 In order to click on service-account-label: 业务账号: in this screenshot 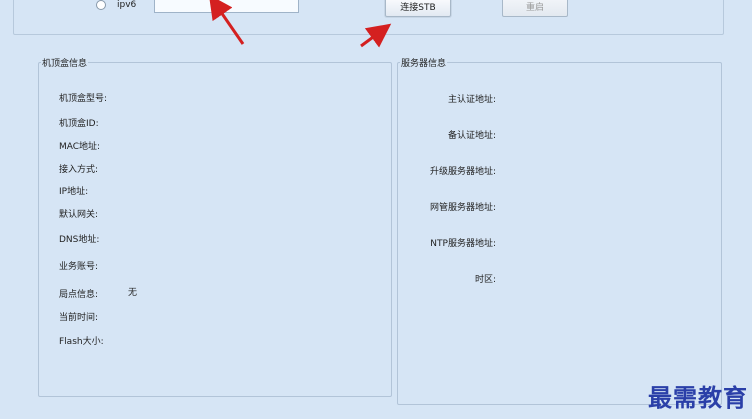, I will do `click(79, 267)`.